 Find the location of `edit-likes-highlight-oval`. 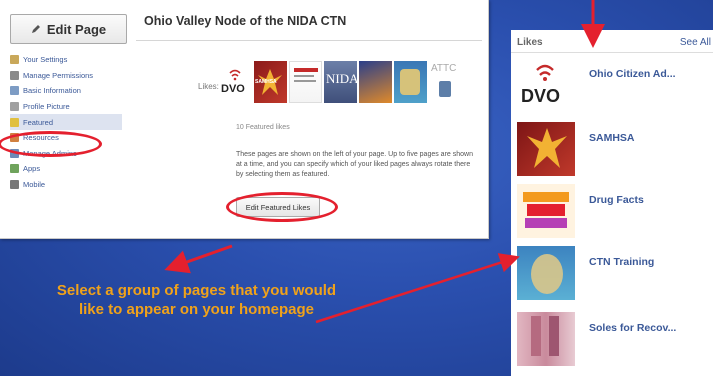

edit-likes-highlight-oval is located at coordinates (282, 207).